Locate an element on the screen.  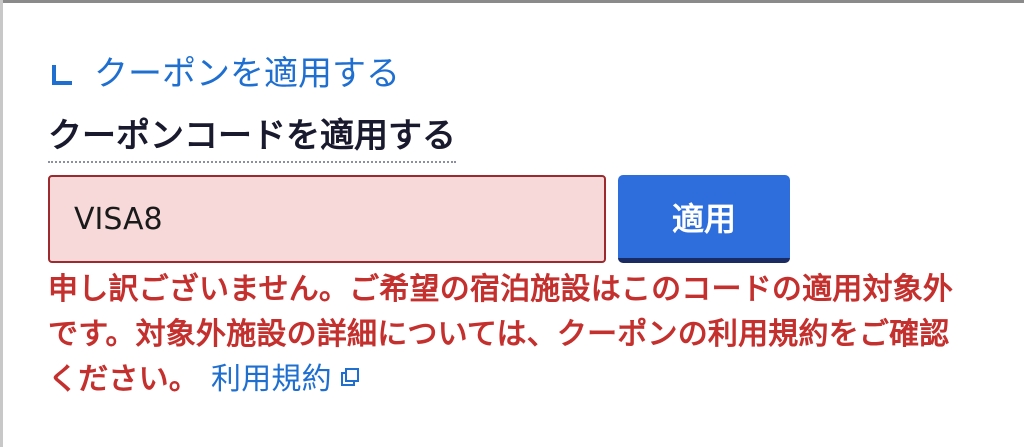
top-border is located at coordinates (512, 1).